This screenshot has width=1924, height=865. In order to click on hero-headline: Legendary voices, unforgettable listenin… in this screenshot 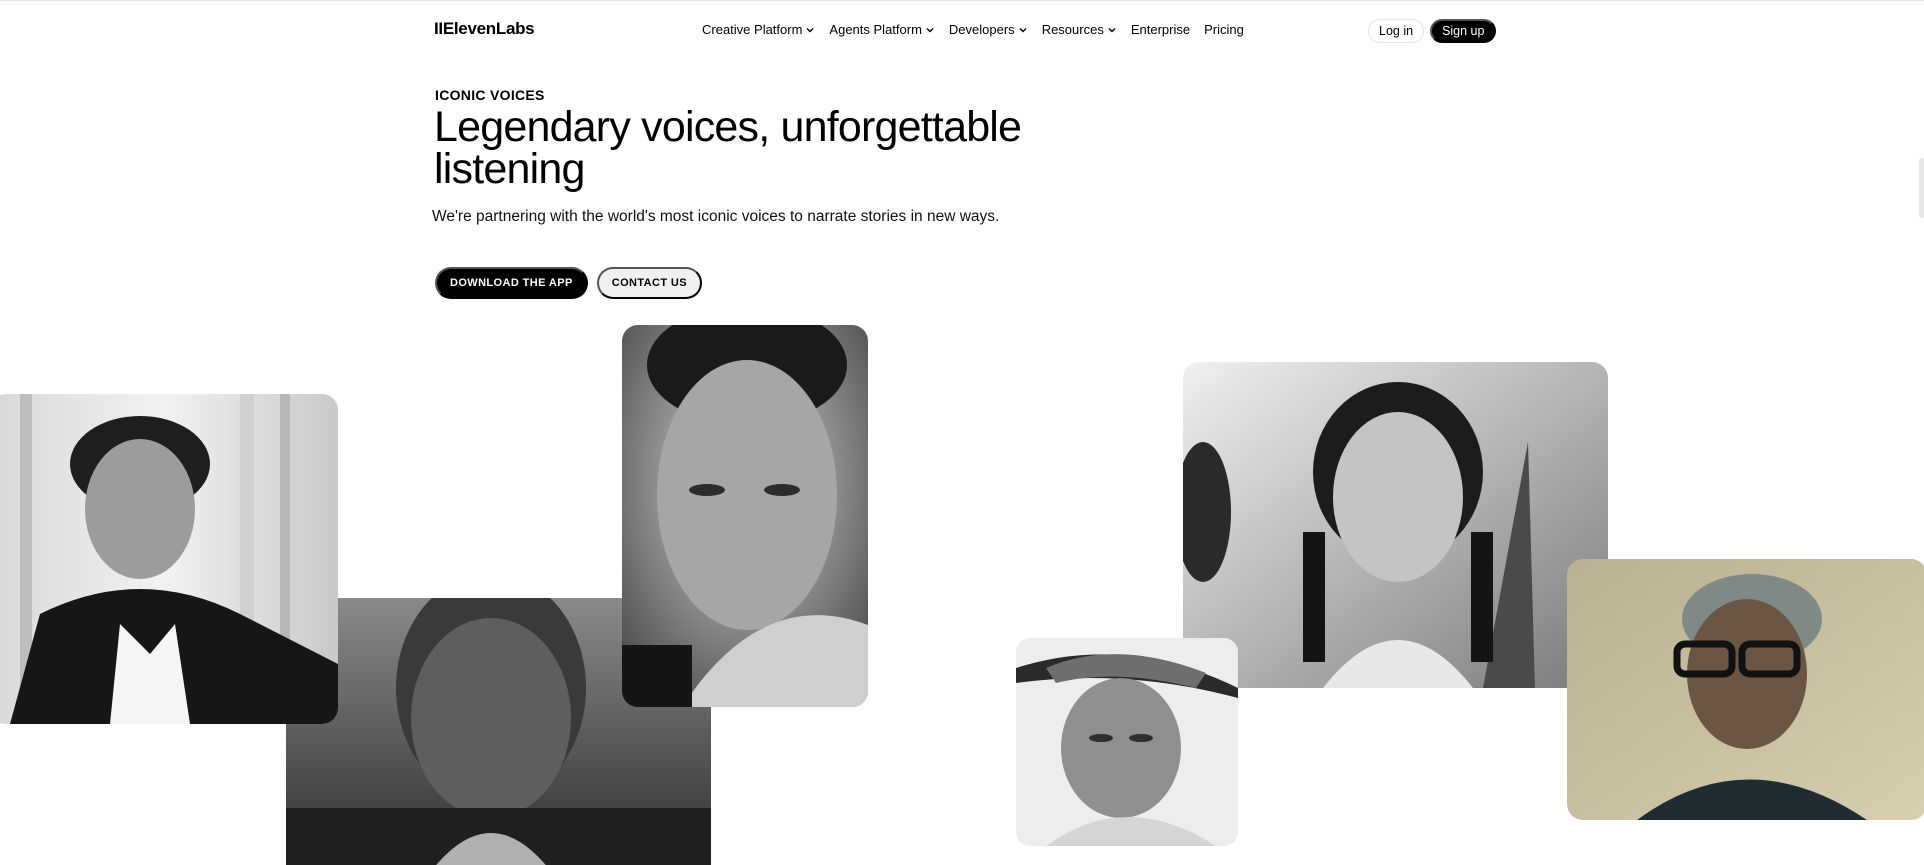, I will do `click(728, 148)`.